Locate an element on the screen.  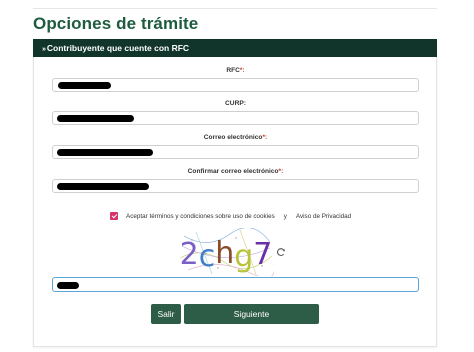
privacy-notice-link: Aviso de Privacidad is located at coordinates (323, 216).